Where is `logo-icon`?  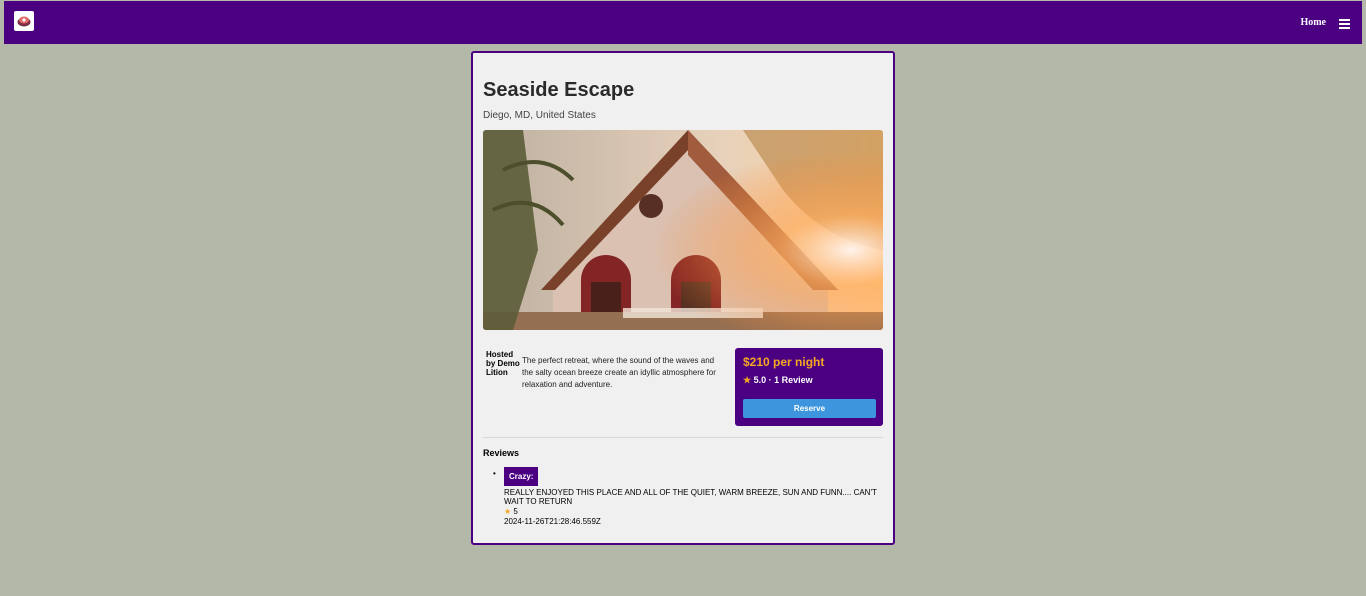
logo-icon is located at coordinates (24, 21).